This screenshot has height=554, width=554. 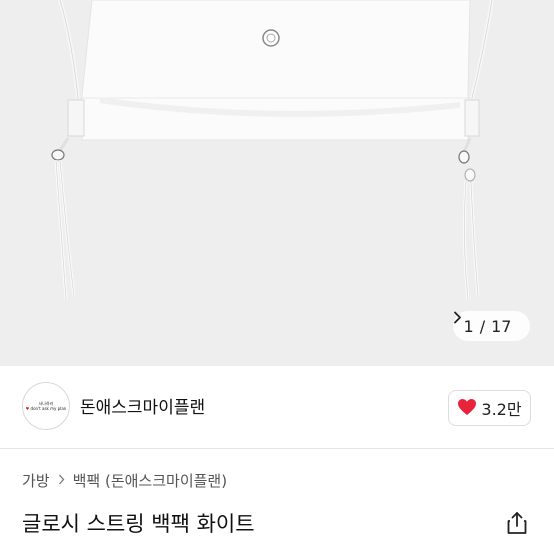 I want to click on breadcrumb: 가방 백팩 (돈애스크마이플랜), so click(x=124, y=480).